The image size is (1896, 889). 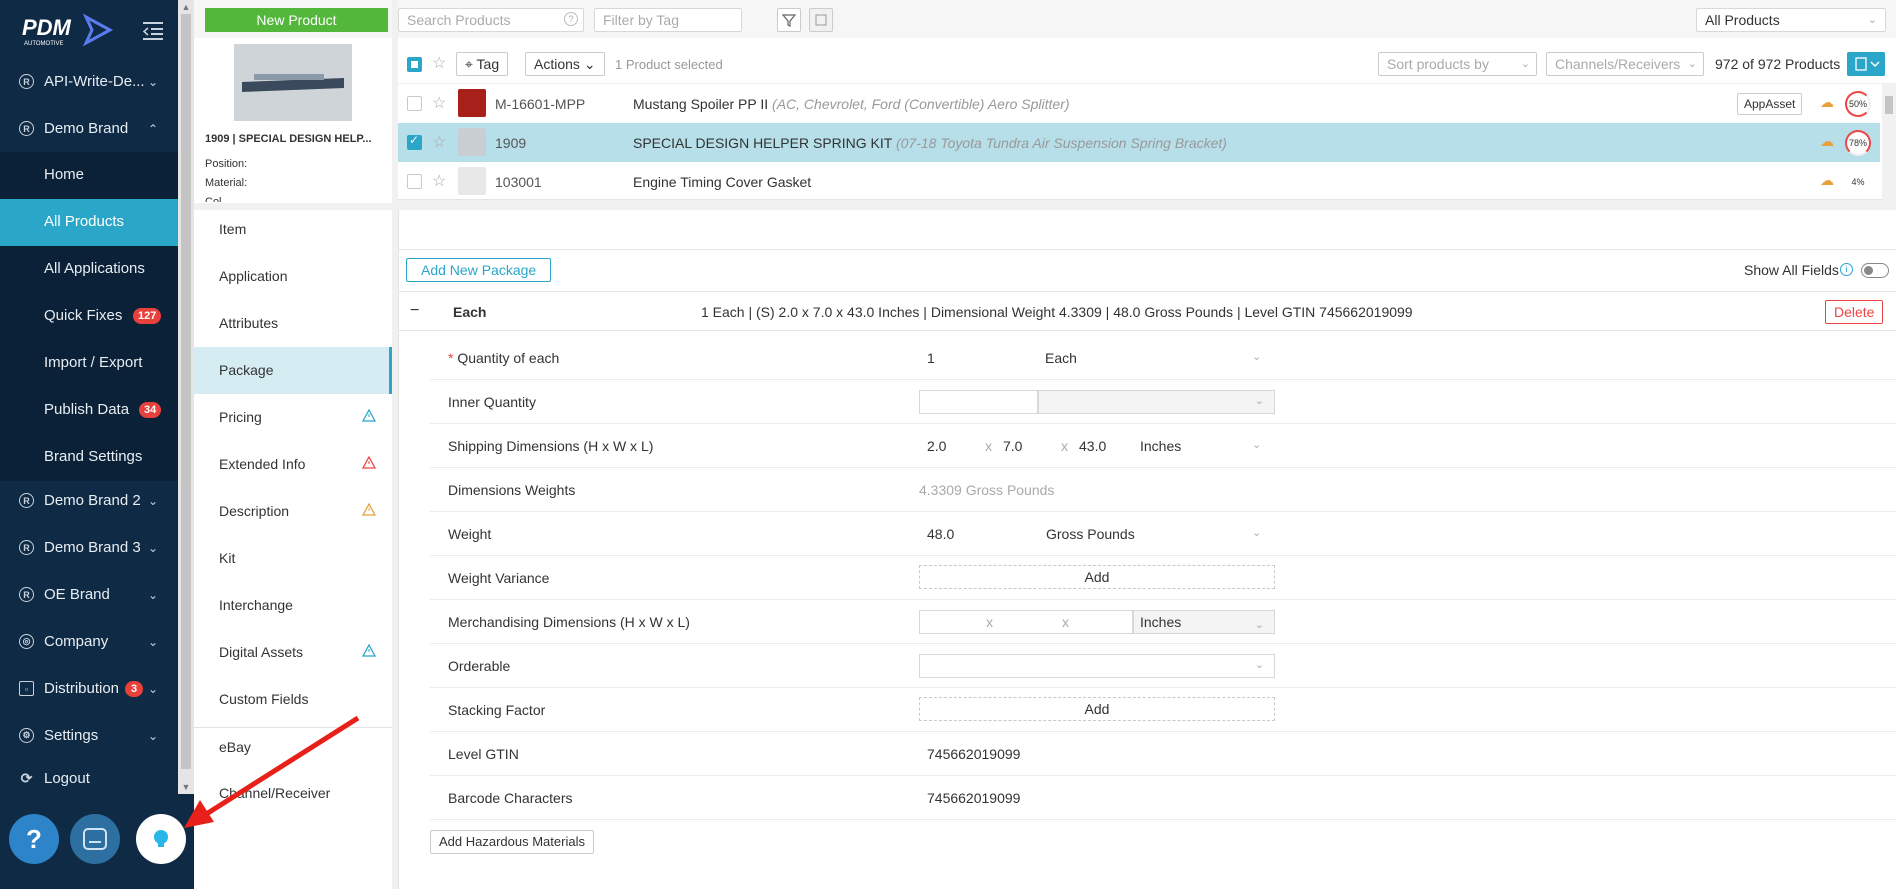 What do you see at coordinates (482, 64) in the screenshot?
I see `tag-button: ⌖ Tag` at bounding box center [482, 64].